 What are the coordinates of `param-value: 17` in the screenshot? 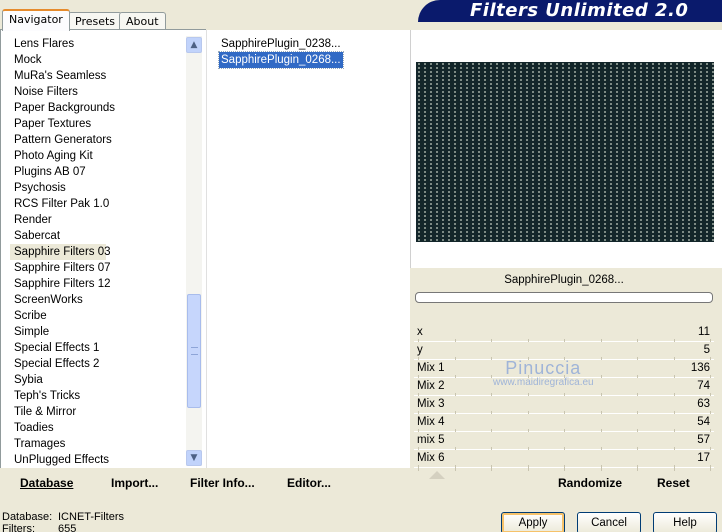 It's located at (703, 458).